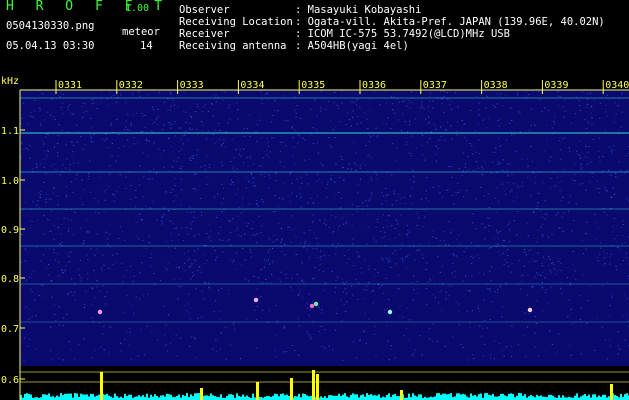 The image size is (629, 400). Describe the element at coordinates (313, 385) in the screenshot. I see `power-spike` at that location.